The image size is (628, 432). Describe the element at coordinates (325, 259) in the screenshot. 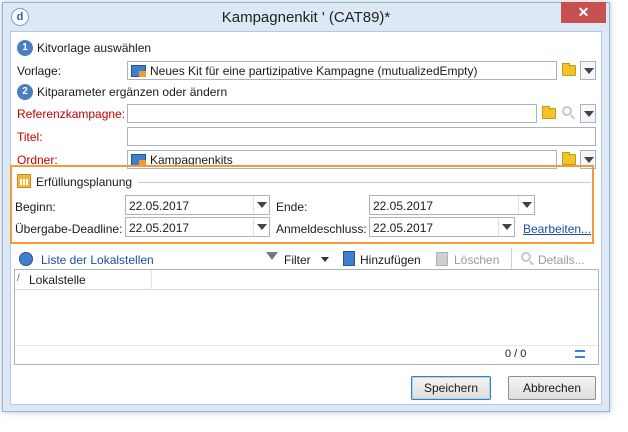

I see `filter-dropdown-icon` at that location.